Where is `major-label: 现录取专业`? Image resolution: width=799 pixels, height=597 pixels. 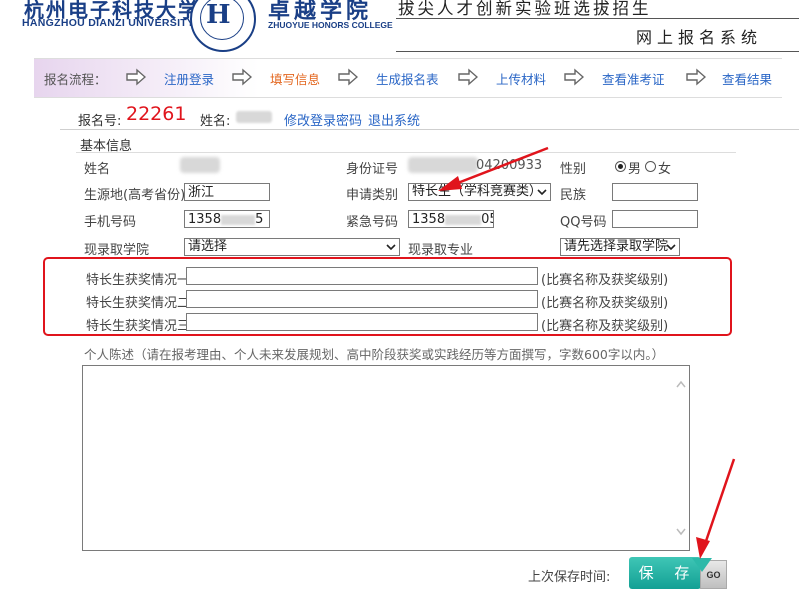
major-label: 现录取专业 is located at coordinates (441, 250).